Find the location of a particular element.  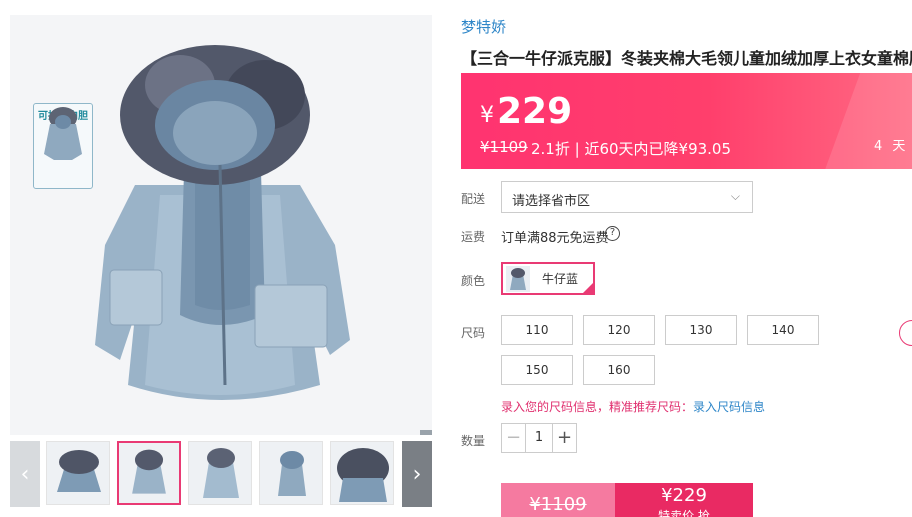

shipping-info: 订单满88元免运费 is located at coordinates (555, 238).